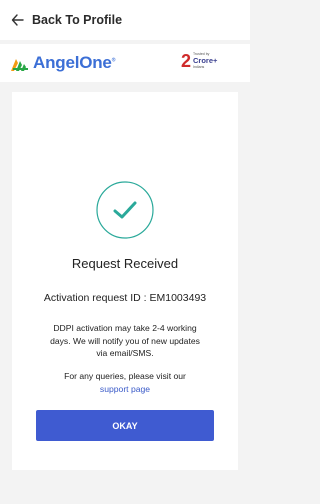 This screenshot has height=504, width=320. Describe the element at coordinates (125, 263) in the screenshot. I see `status-heading: Request Received` at that location.